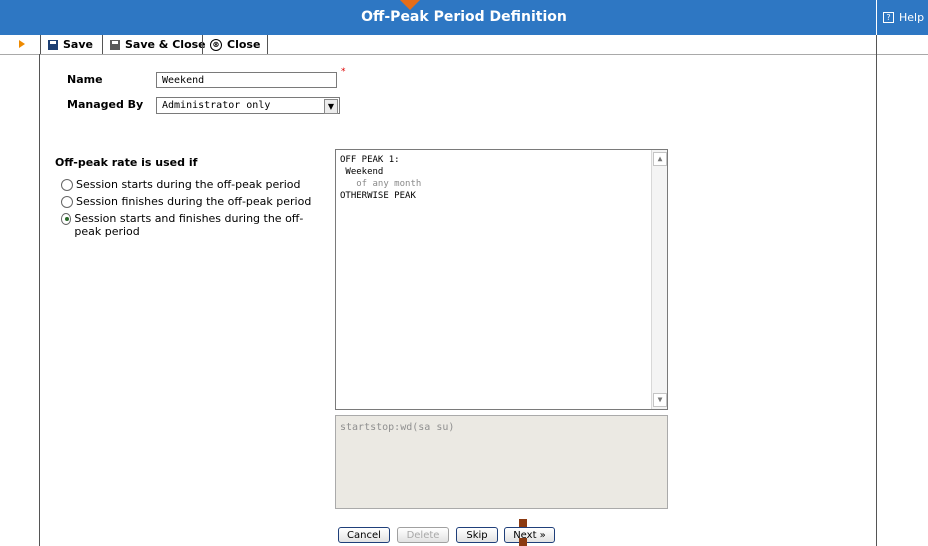 This screenshot has height=546, width=928. What do you see at coordinates (216, 105) in the screenshot?
I see `managed-by-value: Administrator only` at bounding box center [216, 105].